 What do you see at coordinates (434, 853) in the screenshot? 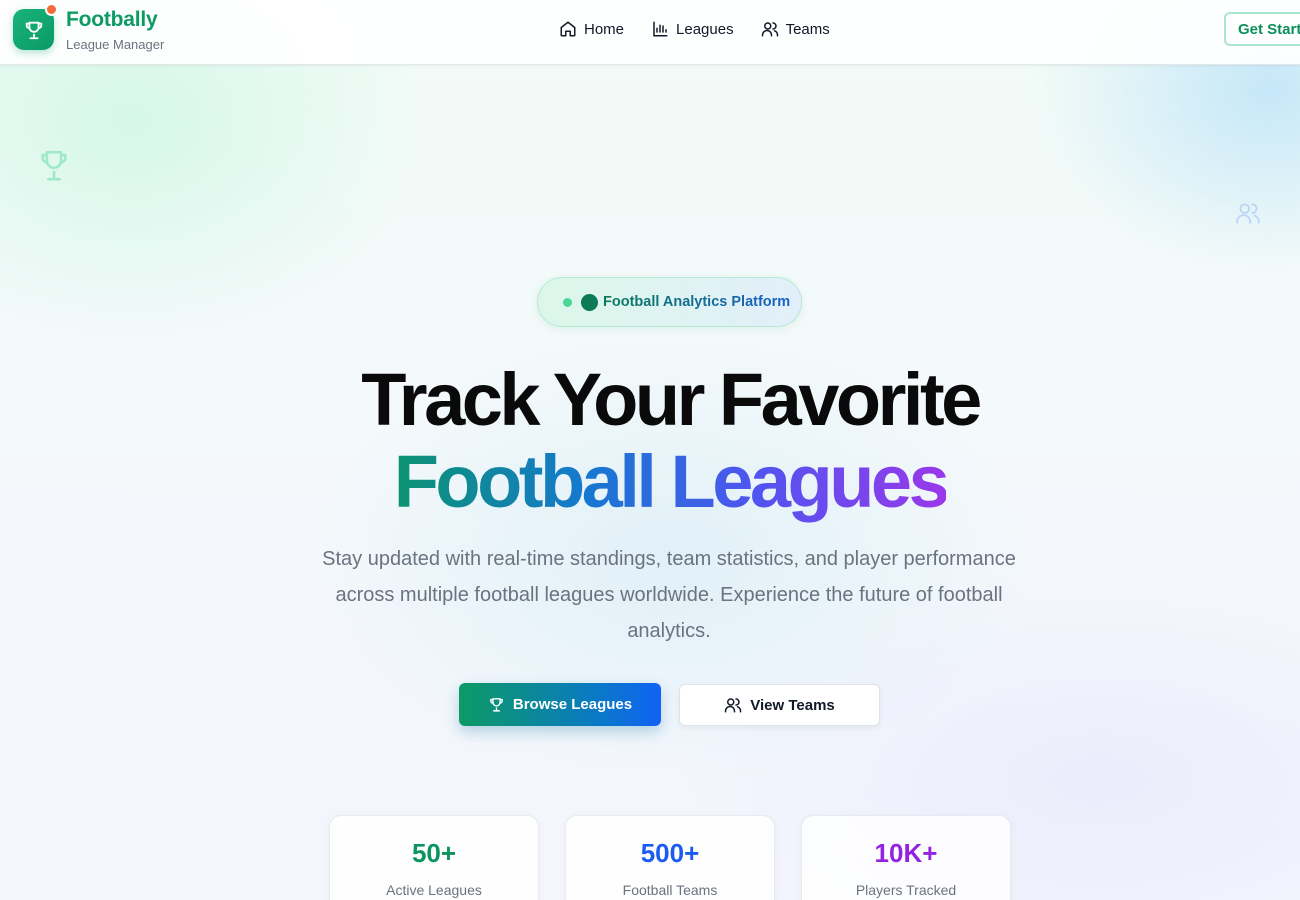
I see `stat-value: 50+` at bounding box center [434, 853].